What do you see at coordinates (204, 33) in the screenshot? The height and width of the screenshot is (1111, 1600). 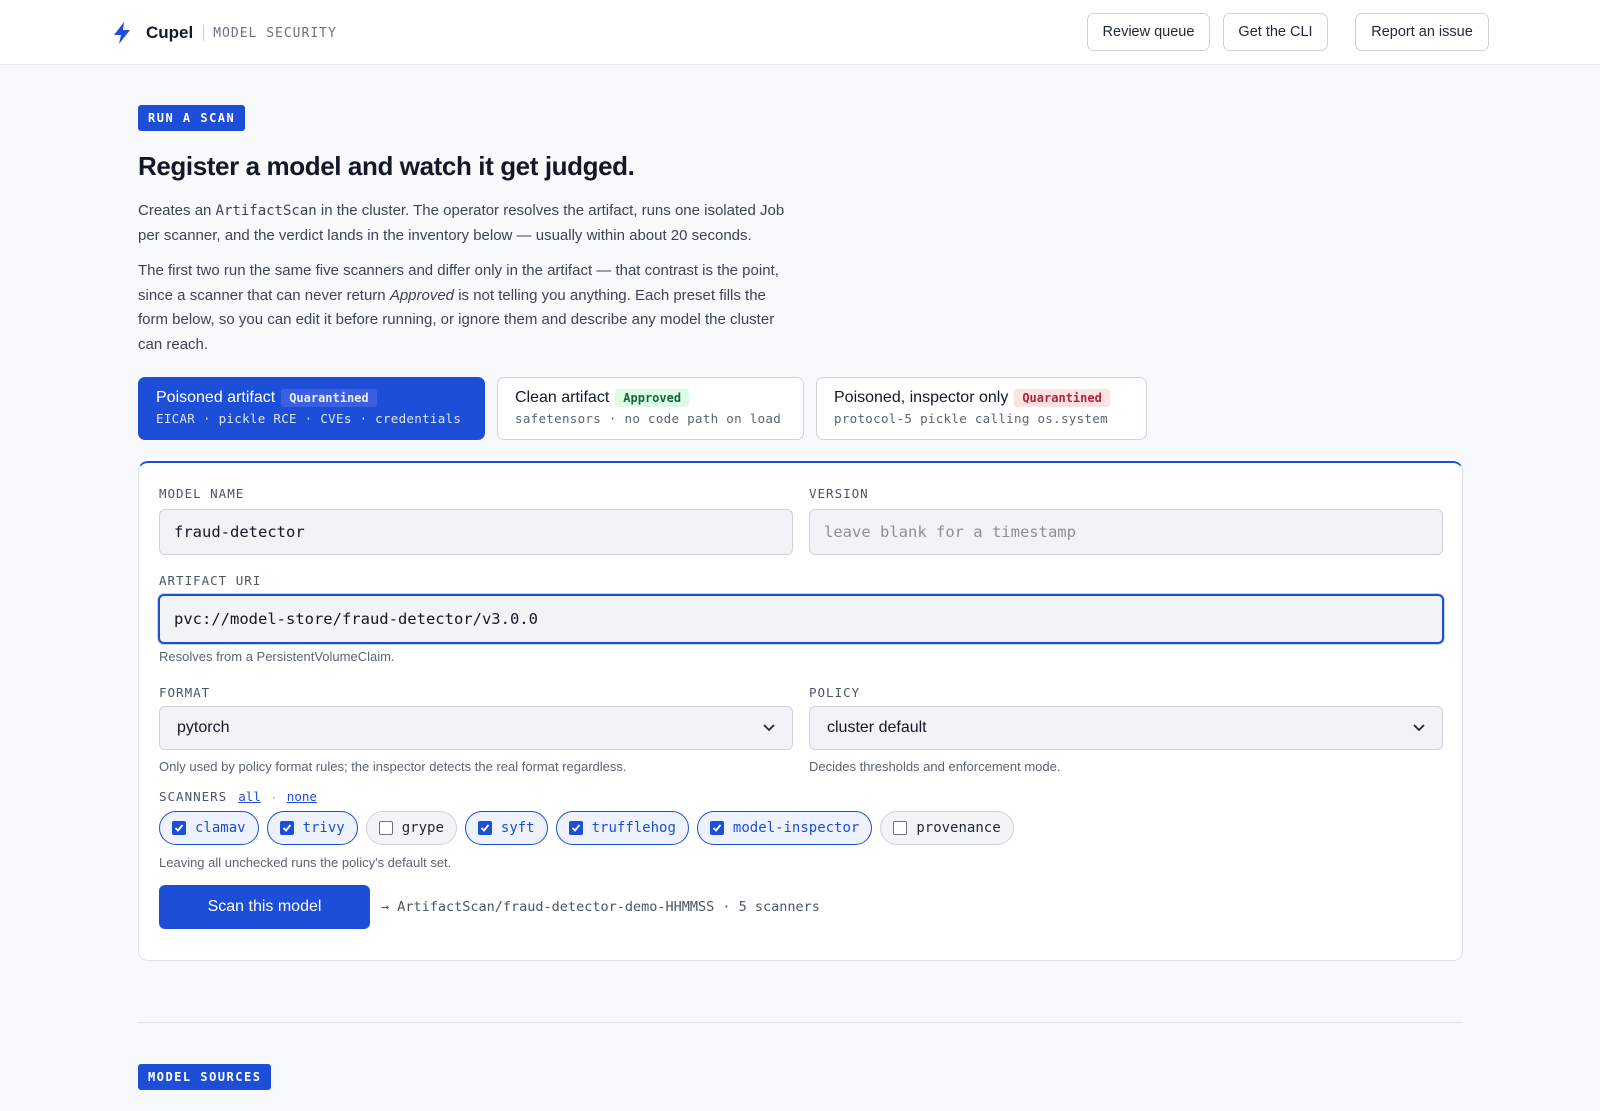 I see `brand-divider` at bounding box center [204, 33].